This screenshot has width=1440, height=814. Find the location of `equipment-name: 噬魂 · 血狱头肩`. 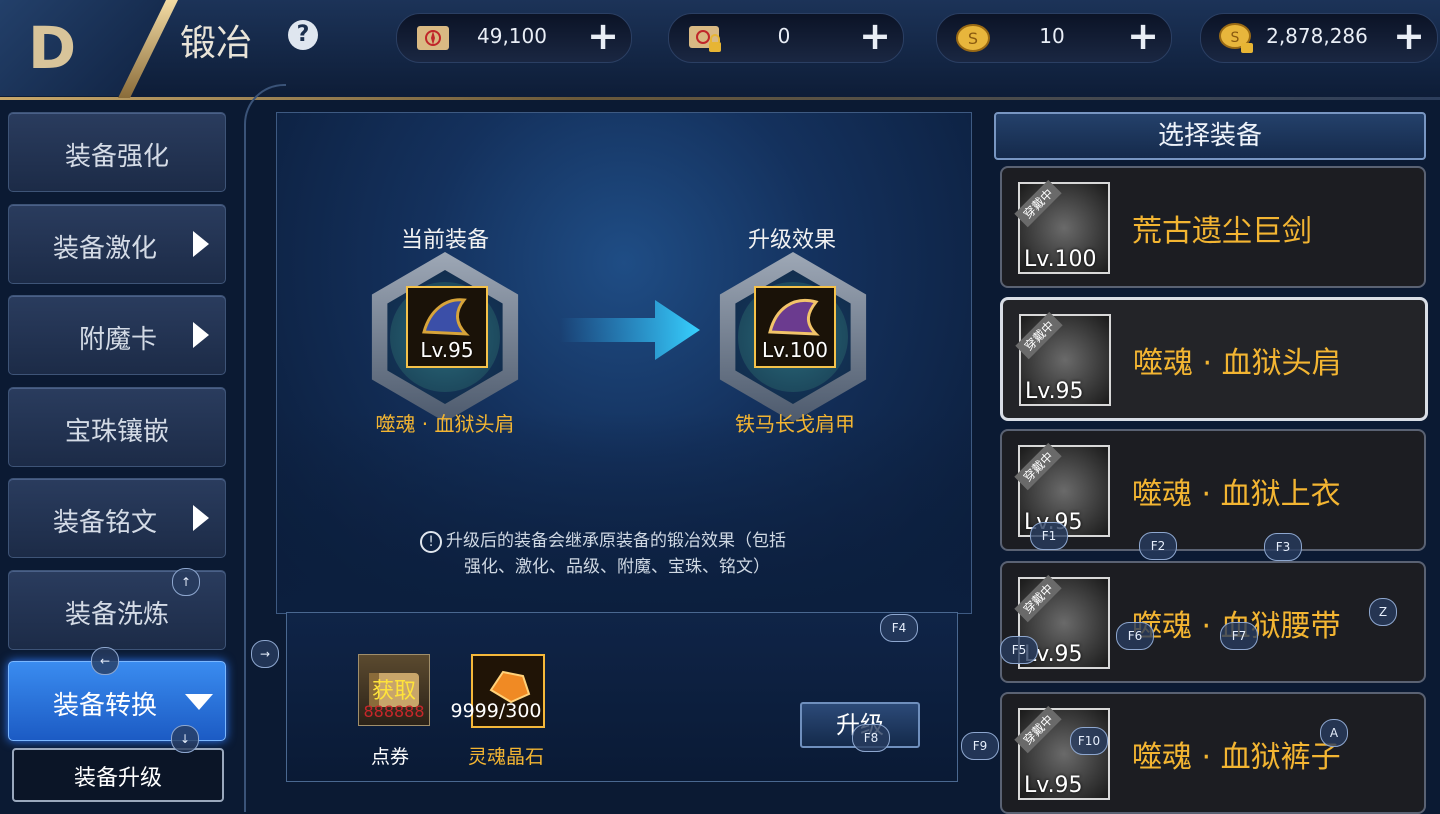

equipment-name: 噬魂 · 血狱头肩 is located at coordinates (1237, 363).